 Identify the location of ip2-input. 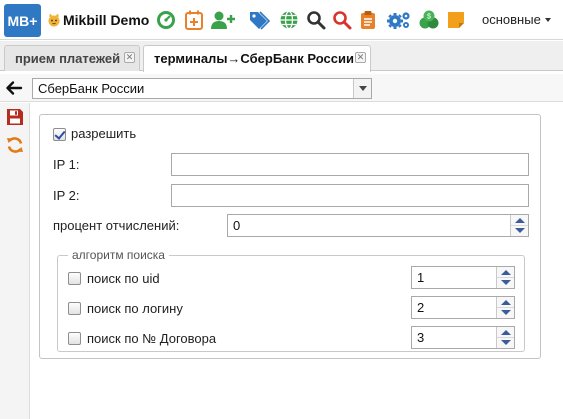
(350, 195).